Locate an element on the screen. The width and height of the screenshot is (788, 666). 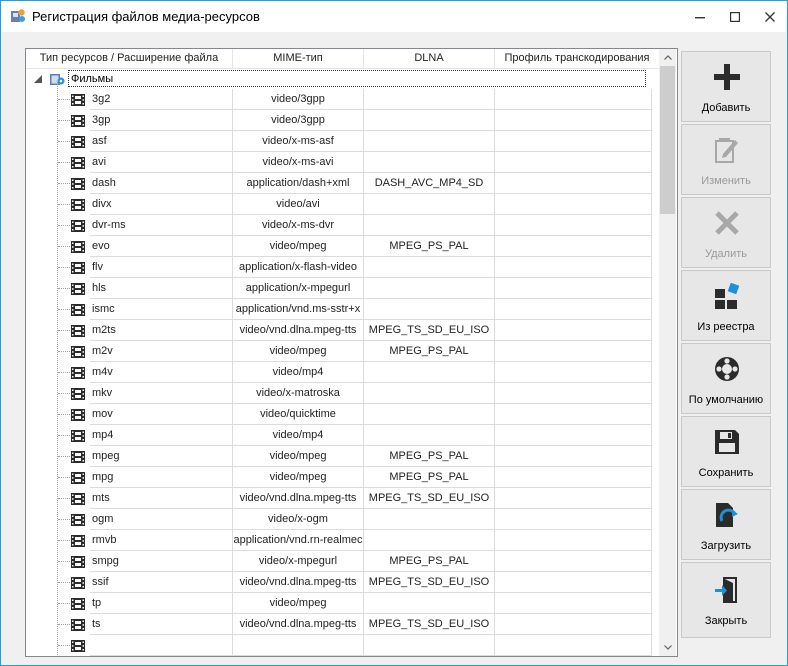
edit-icon is located at coordinates (726, 150).